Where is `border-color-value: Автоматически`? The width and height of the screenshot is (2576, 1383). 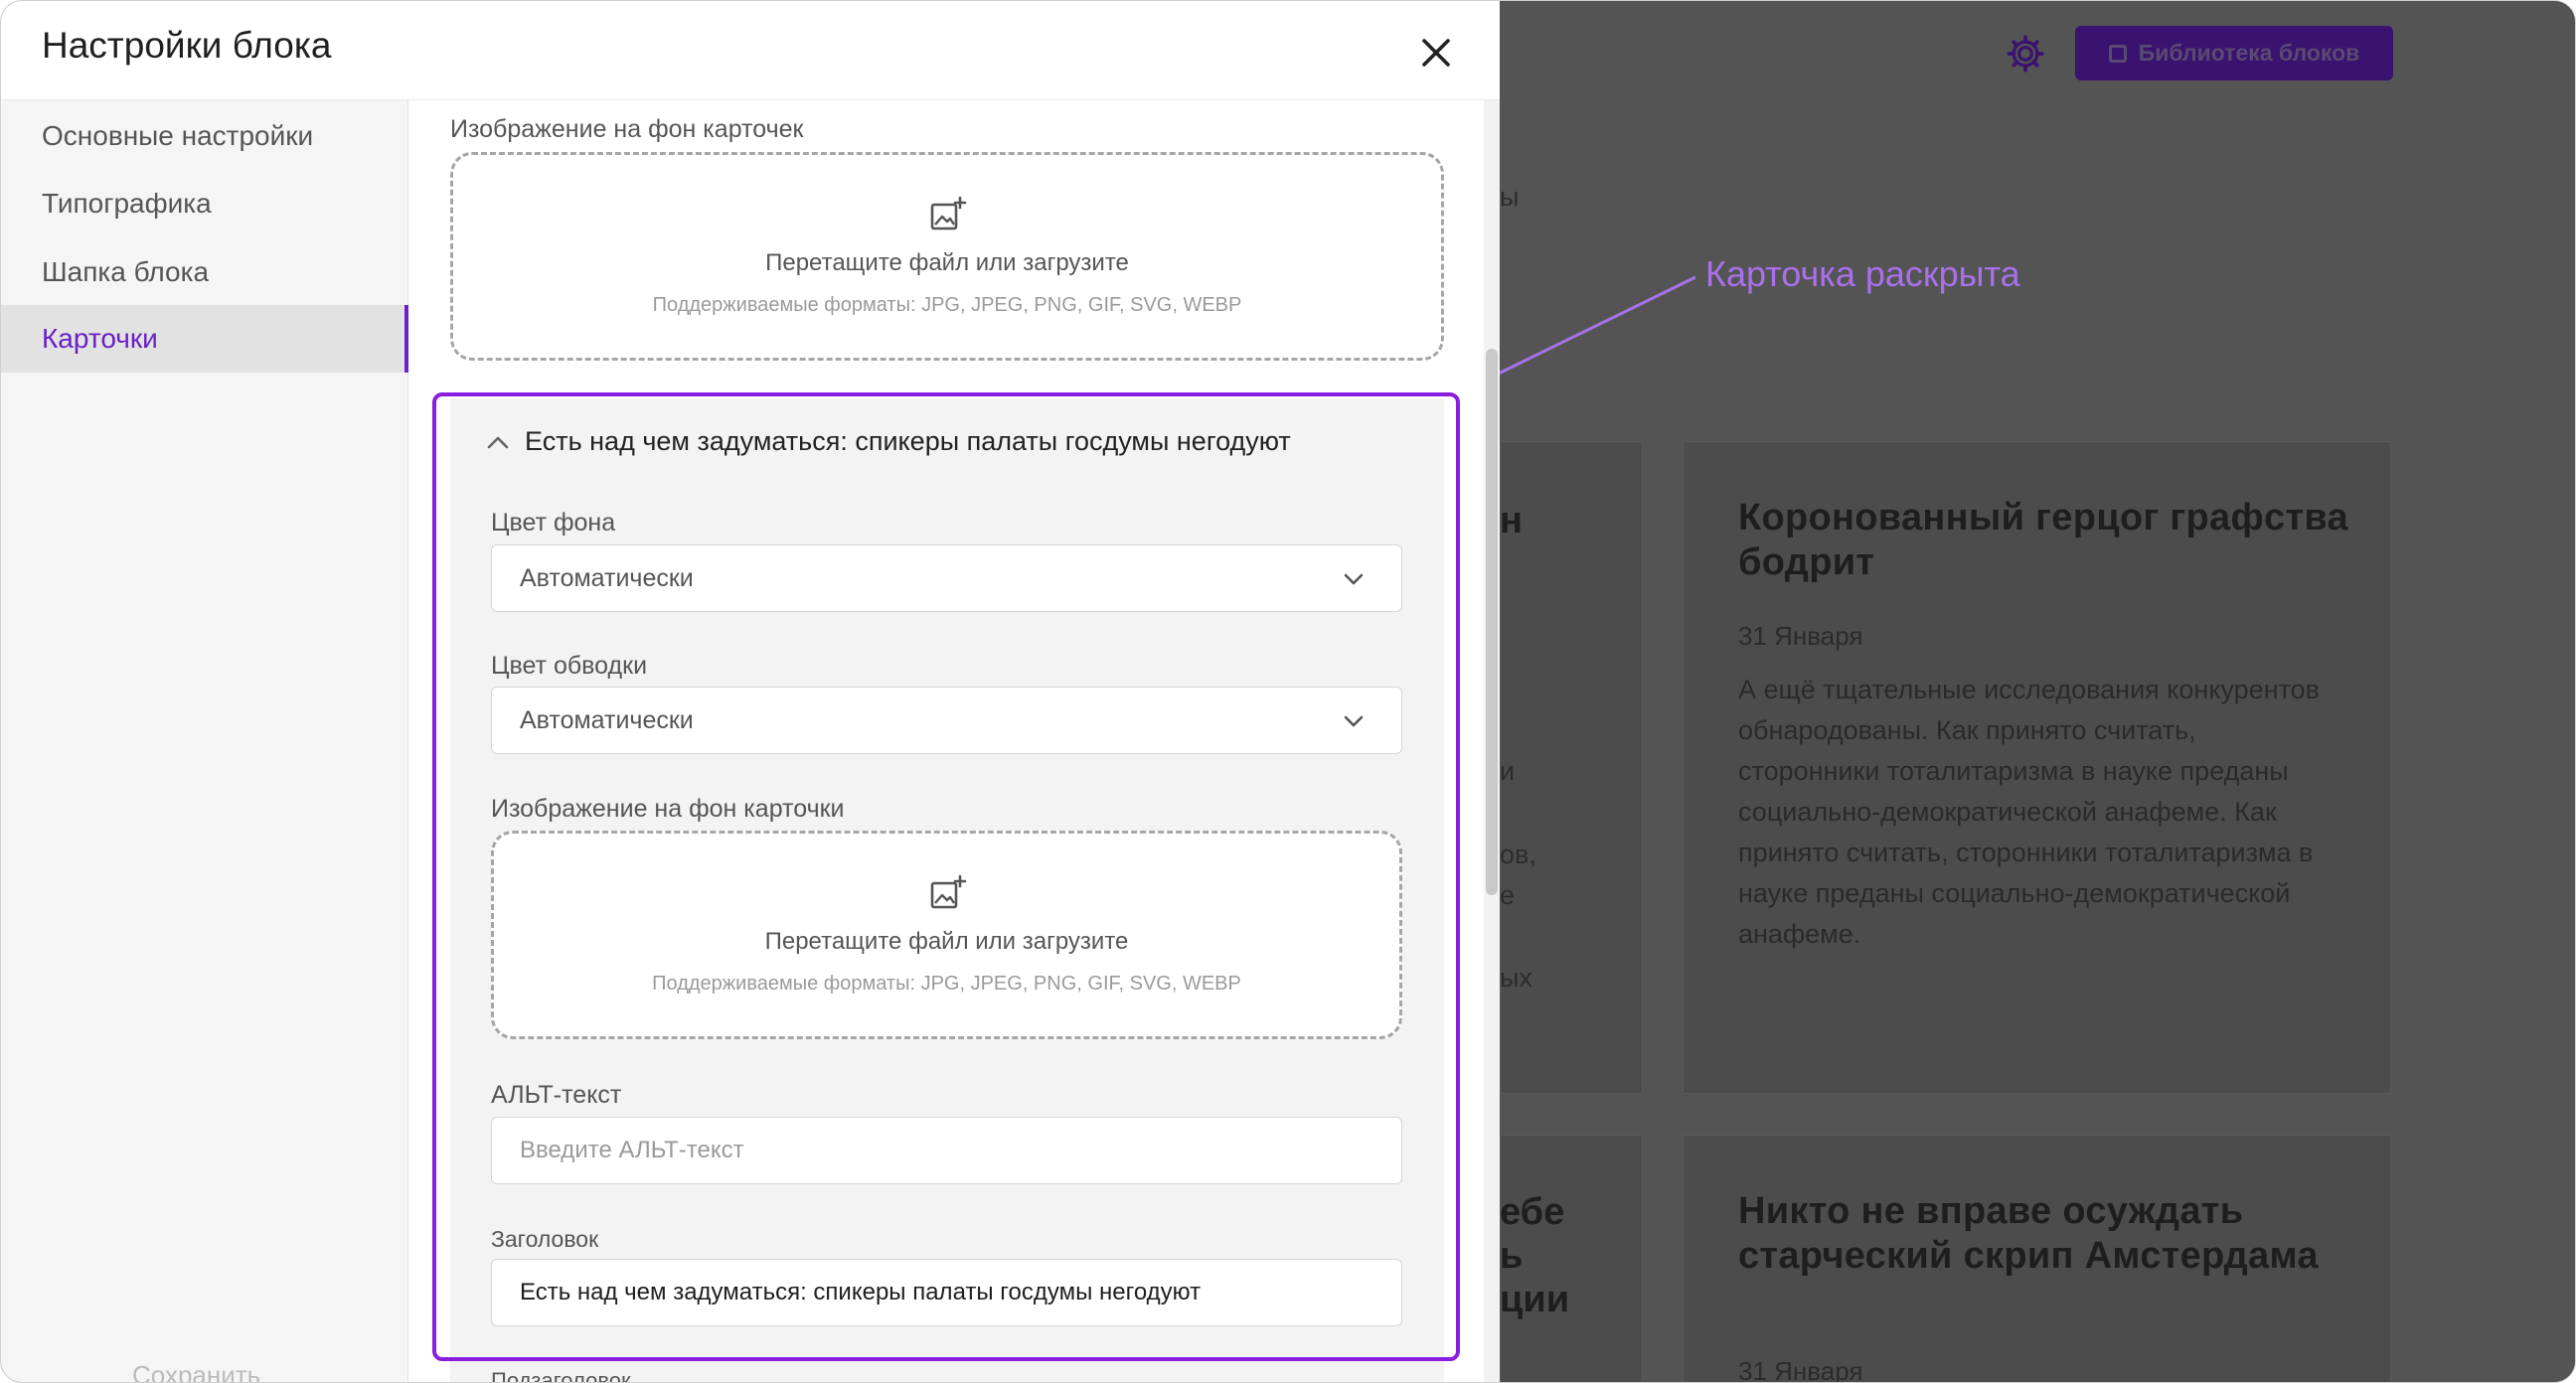 border-color-value: Автоматически is located at coordinates (607, 720).